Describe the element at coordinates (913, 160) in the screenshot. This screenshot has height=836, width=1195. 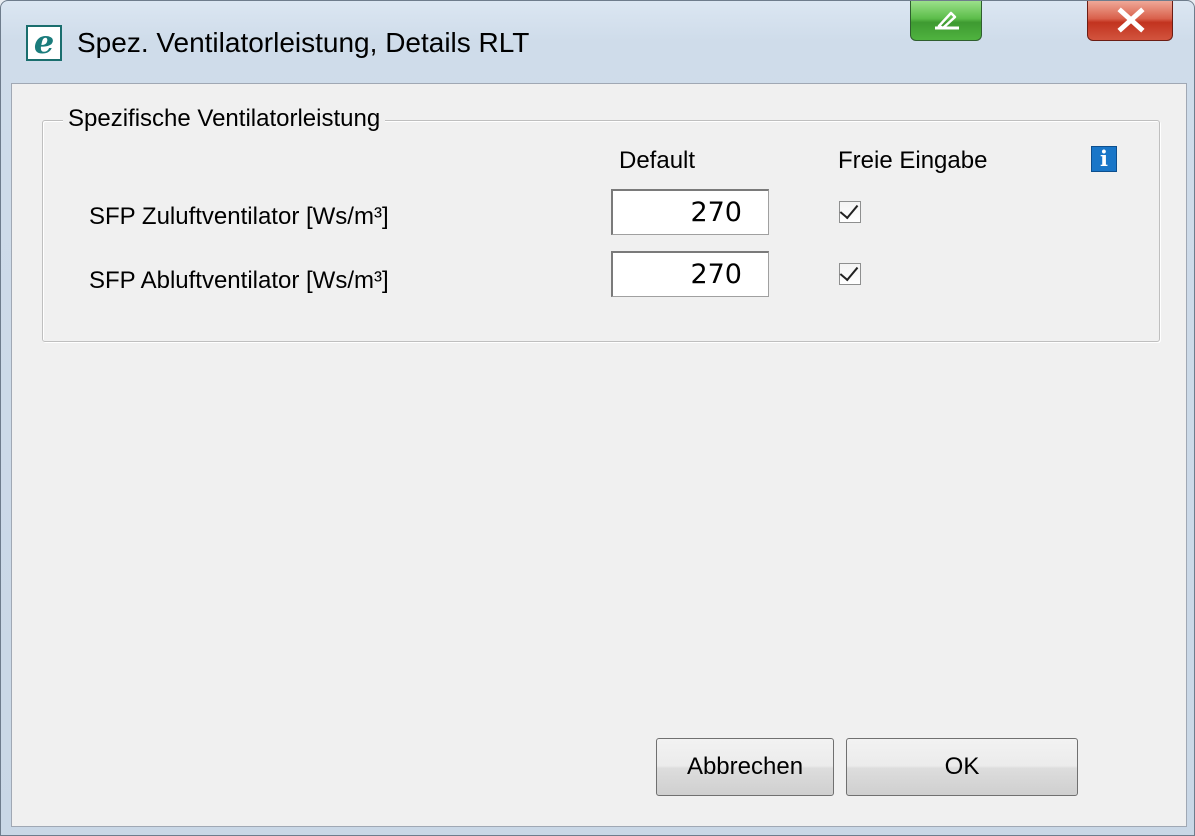
I see `column-header-freie-eingabe: Freie Eingabe` at that location.